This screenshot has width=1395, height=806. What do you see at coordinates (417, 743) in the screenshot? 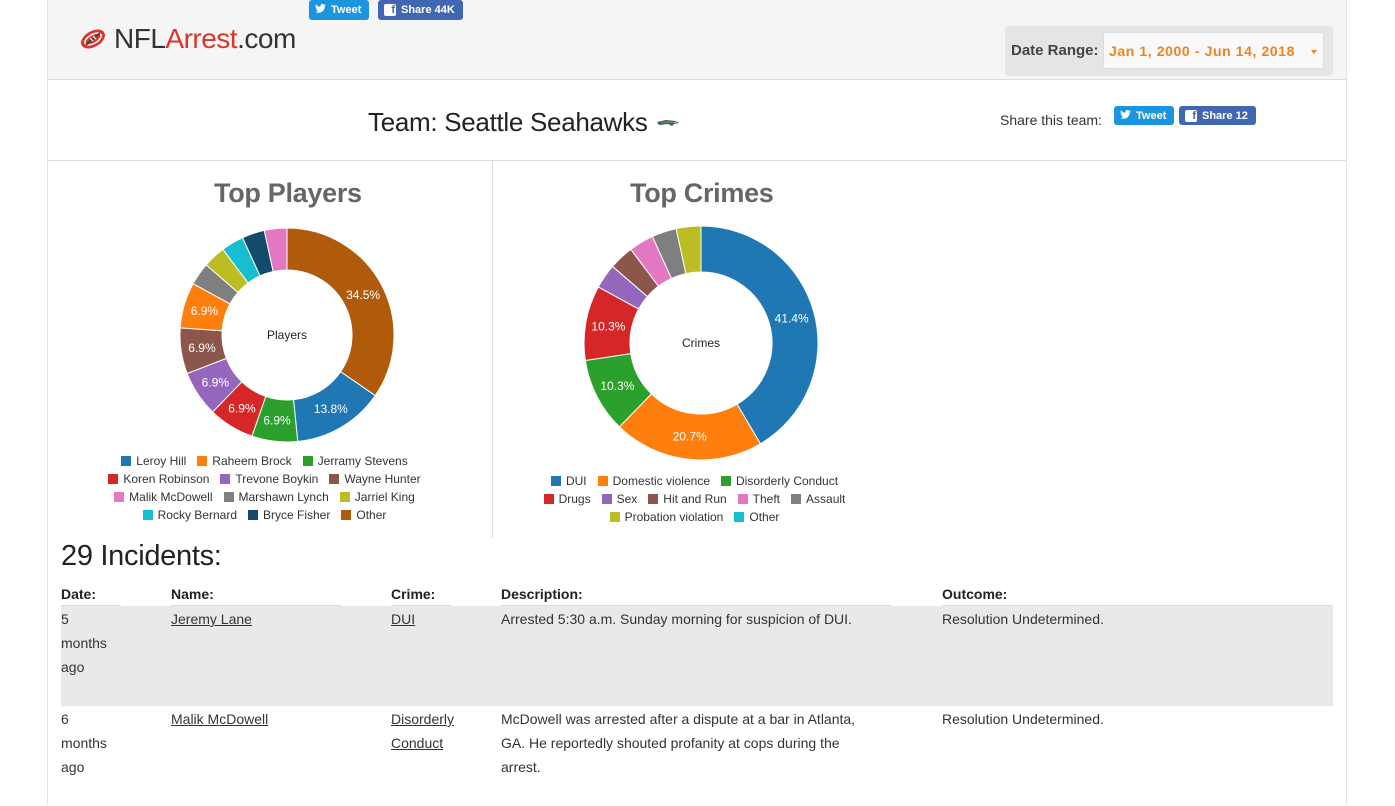
I see `crime-link: Conduct` at bounding box center [417, 743].